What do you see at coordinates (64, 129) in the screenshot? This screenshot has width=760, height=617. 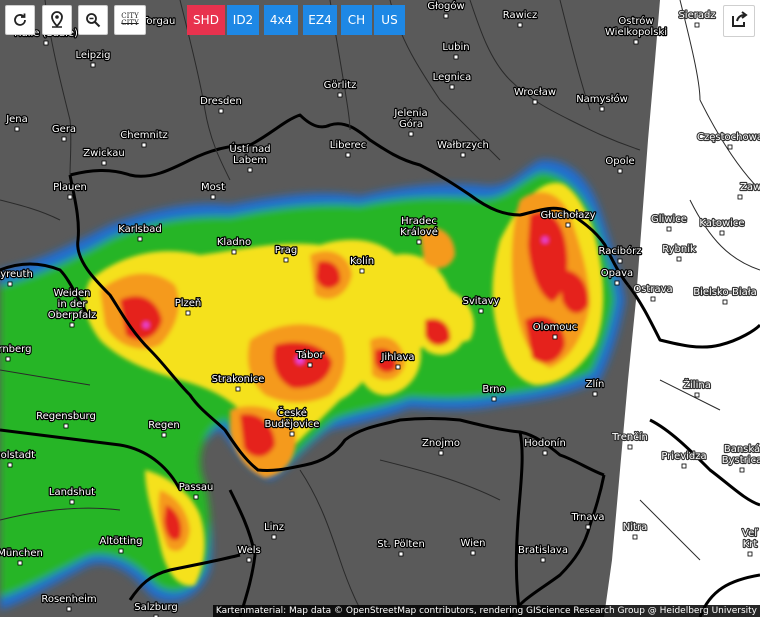 I see `city-label: Gera` at bounding box center [64, 129].